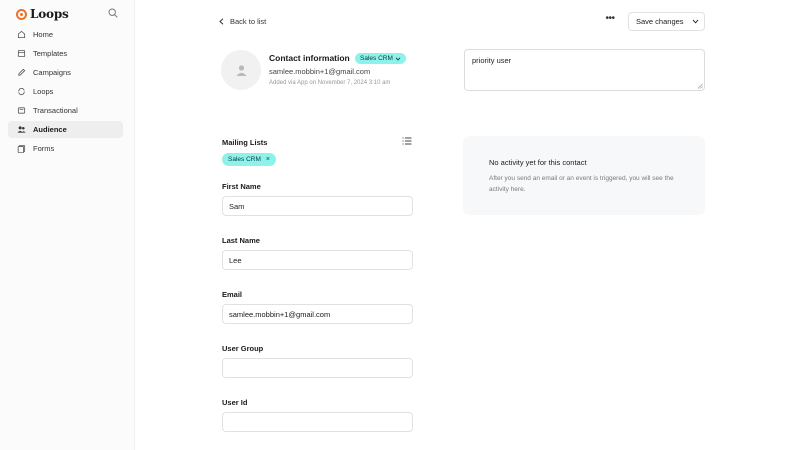 This screenshot has width=800, height=450. I want to click on list-menu-icon, so click(407, 141).